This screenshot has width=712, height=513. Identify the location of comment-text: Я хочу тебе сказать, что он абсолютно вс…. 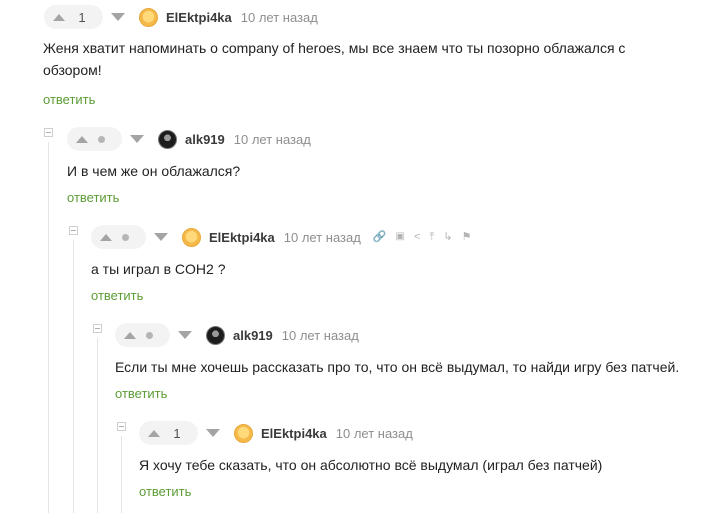
(371, 465).